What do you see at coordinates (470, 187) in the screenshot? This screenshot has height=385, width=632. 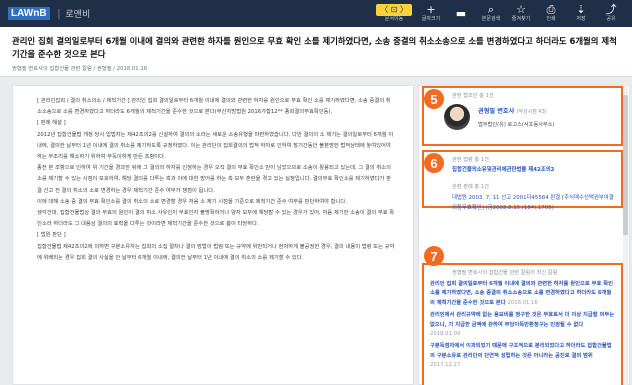 I see `related-case-label: 관련 판례 총 1건` at bounding box center [470, 187].